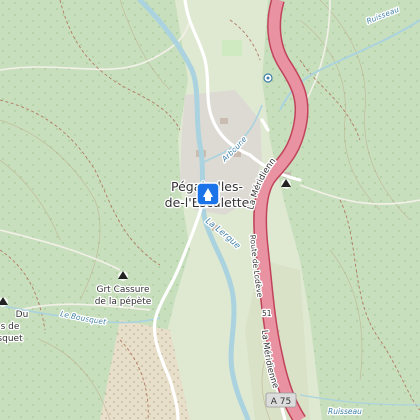  I want to click on motorway-shield: A 75, so click(281, 400).